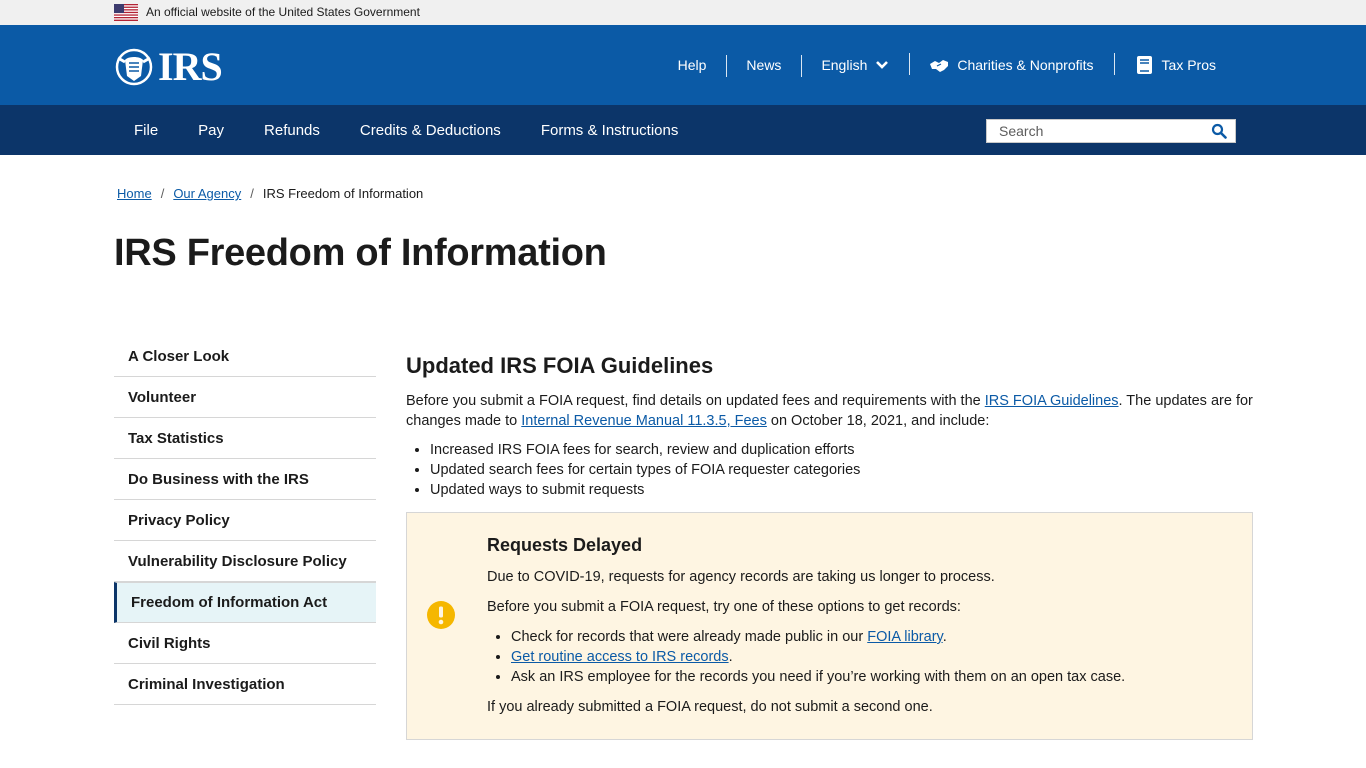 This screenshot has height=768, width=1366. I want to click on sidebar-item-tax-statistics: Tax Statistics, so click(245, 438).